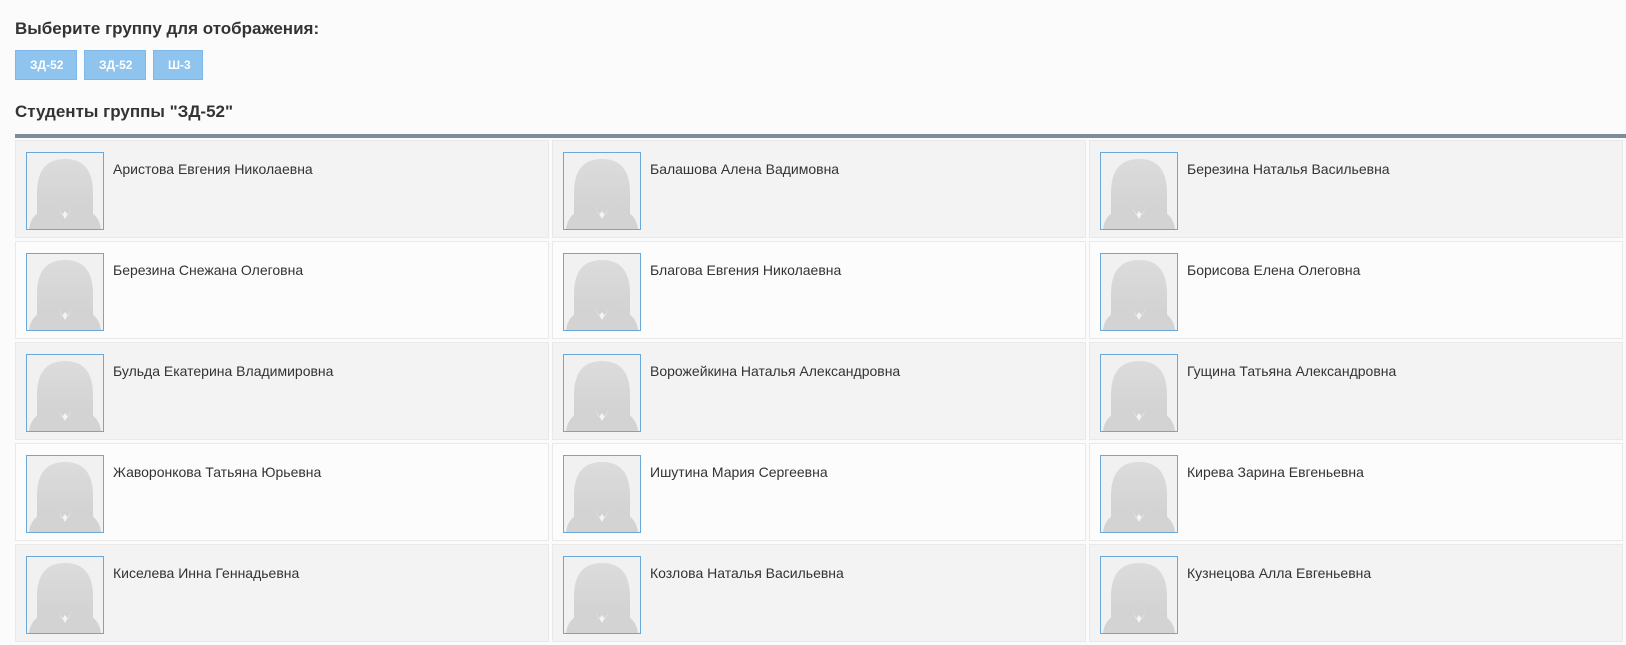 This screenshot has height=645, width=1626. What do you see at coordinates (167, 28) in the screenshot?
I see `select-group-title: Выберите группу для отображения:` at bounding box center [167, 28].